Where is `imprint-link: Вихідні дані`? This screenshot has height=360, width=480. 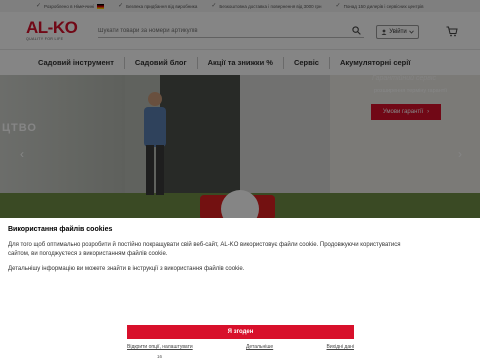
imprint-link: Вихідні дані is located at coordinates (340, 347).